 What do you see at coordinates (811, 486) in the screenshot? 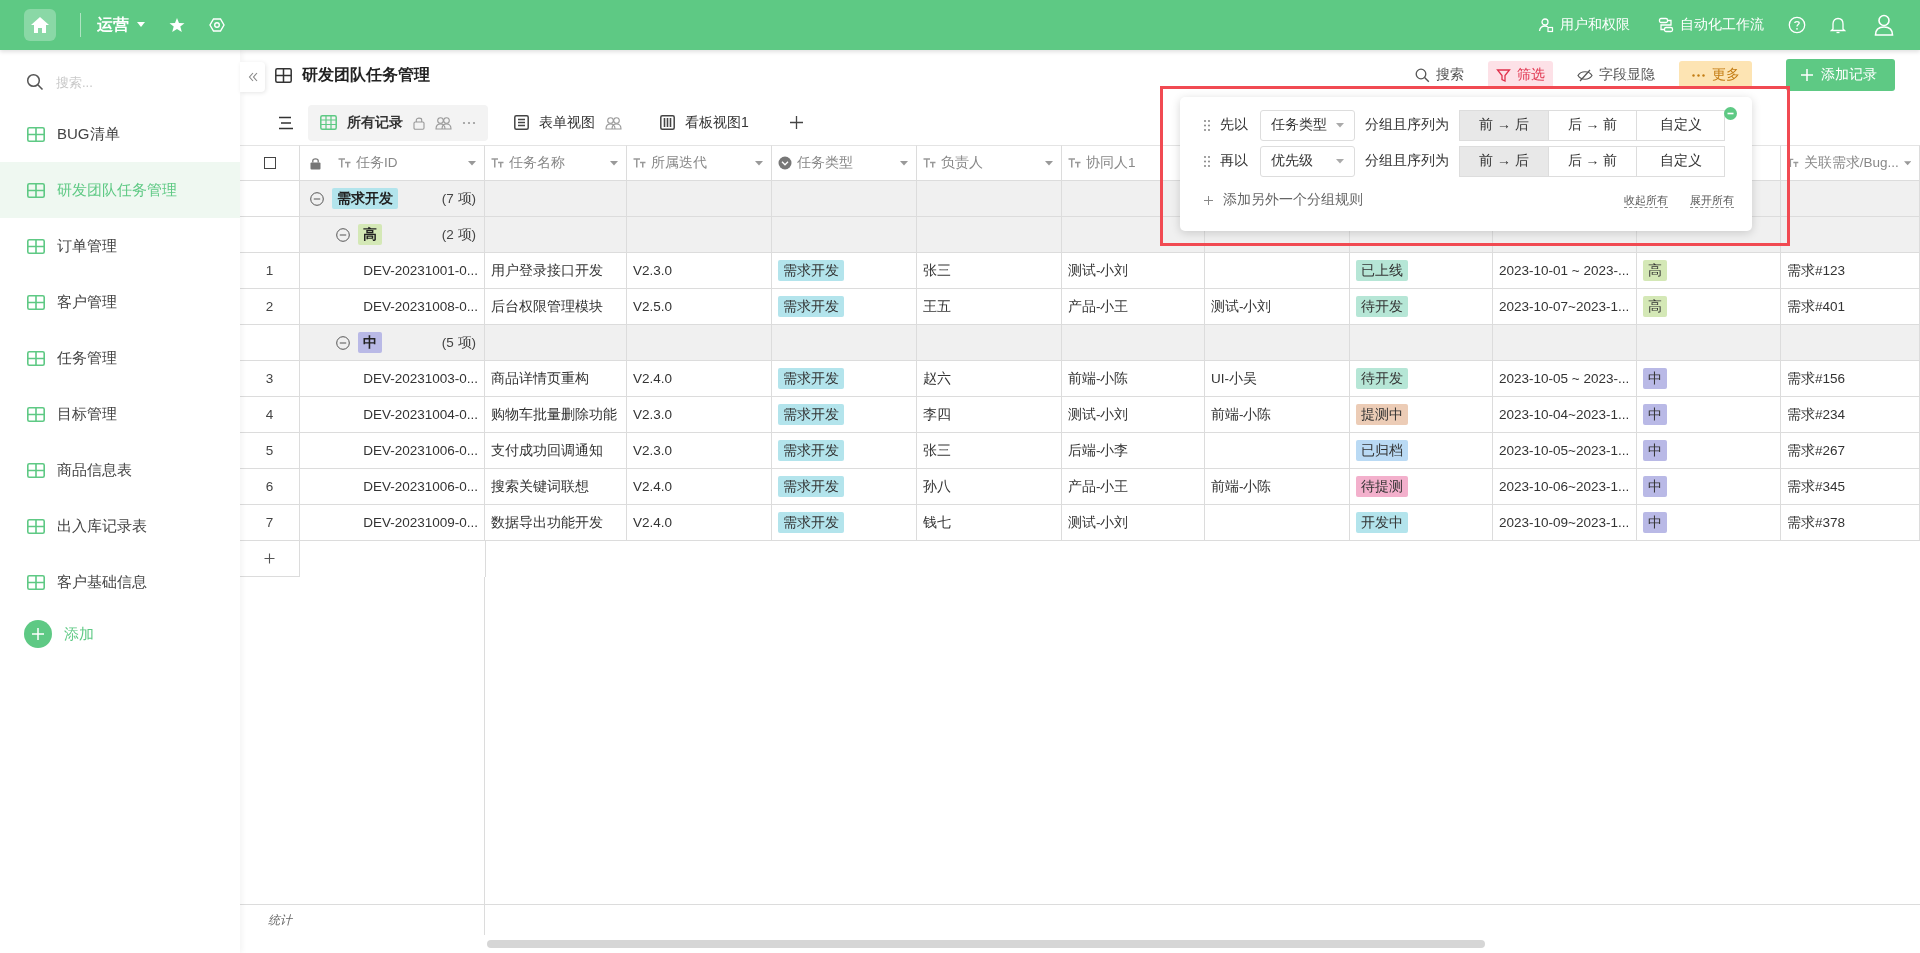
I see `type-tag: 需求开发` at bounding box center [811, 486].